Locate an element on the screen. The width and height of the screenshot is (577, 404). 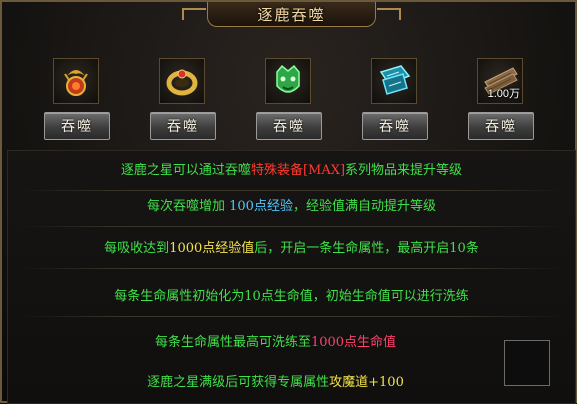
jade-beast-mask-icon is located at coordinates (288, 78).